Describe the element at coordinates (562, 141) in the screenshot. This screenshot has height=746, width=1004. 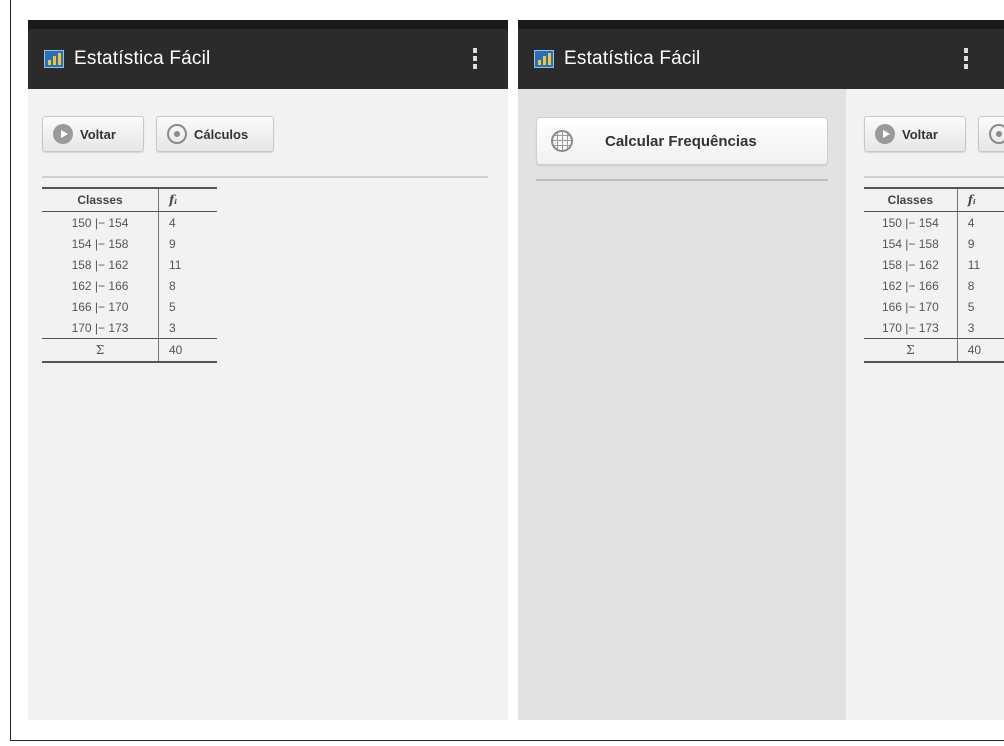
I see `grid-globe-icon` at that location.